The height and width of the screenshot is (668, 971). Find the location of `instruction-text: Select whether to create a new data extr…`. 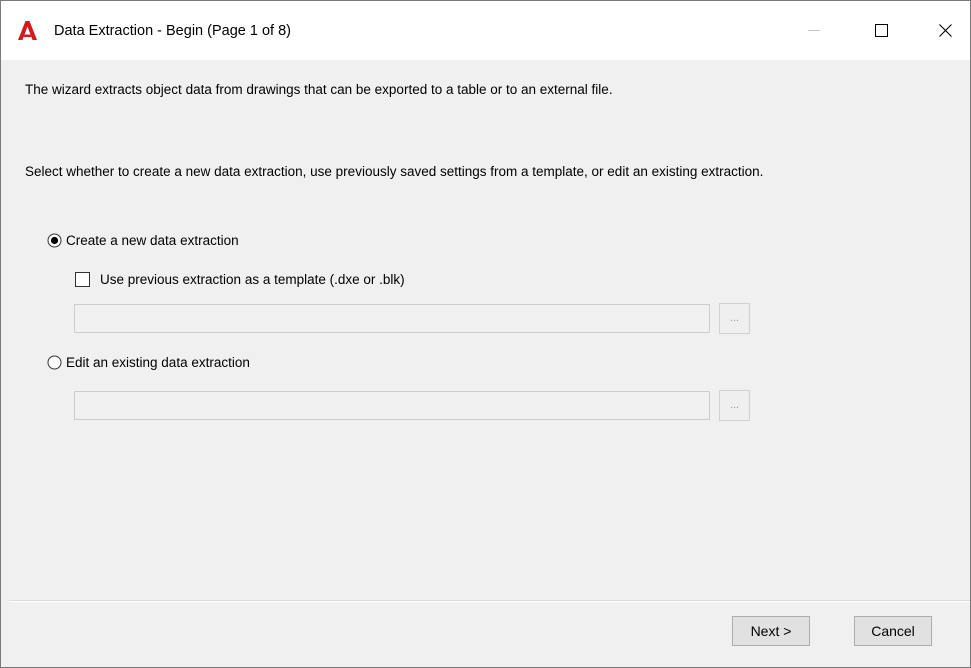

instruction-text: Select whether to create a new data extr… is located at coordinates (394, 171).